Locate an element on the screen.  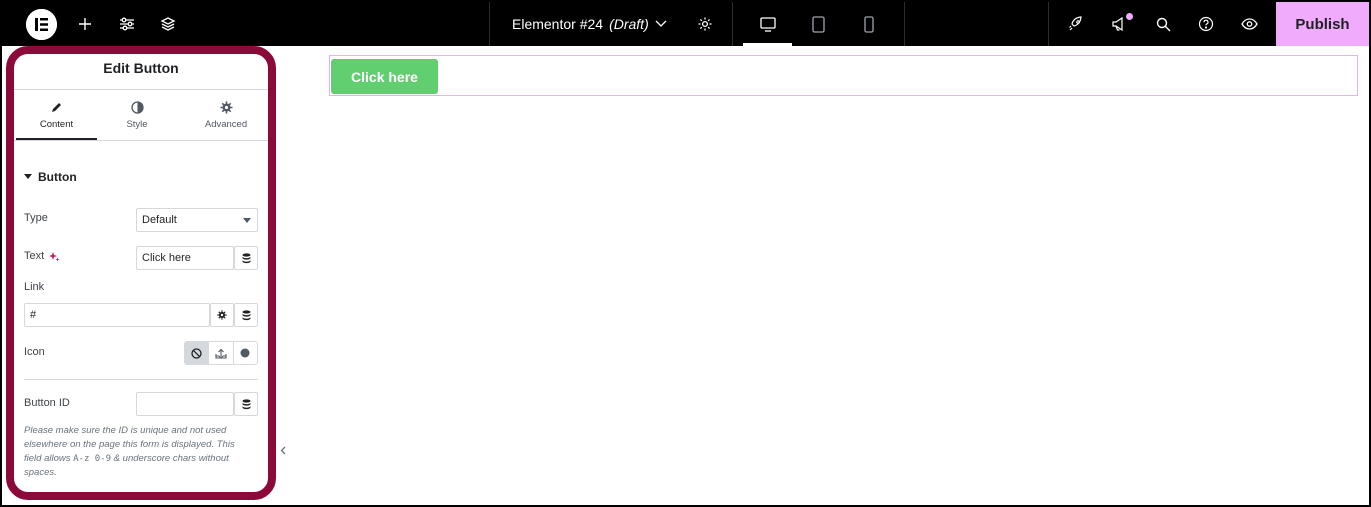
link-input: # is located at coordinates (117, 315).